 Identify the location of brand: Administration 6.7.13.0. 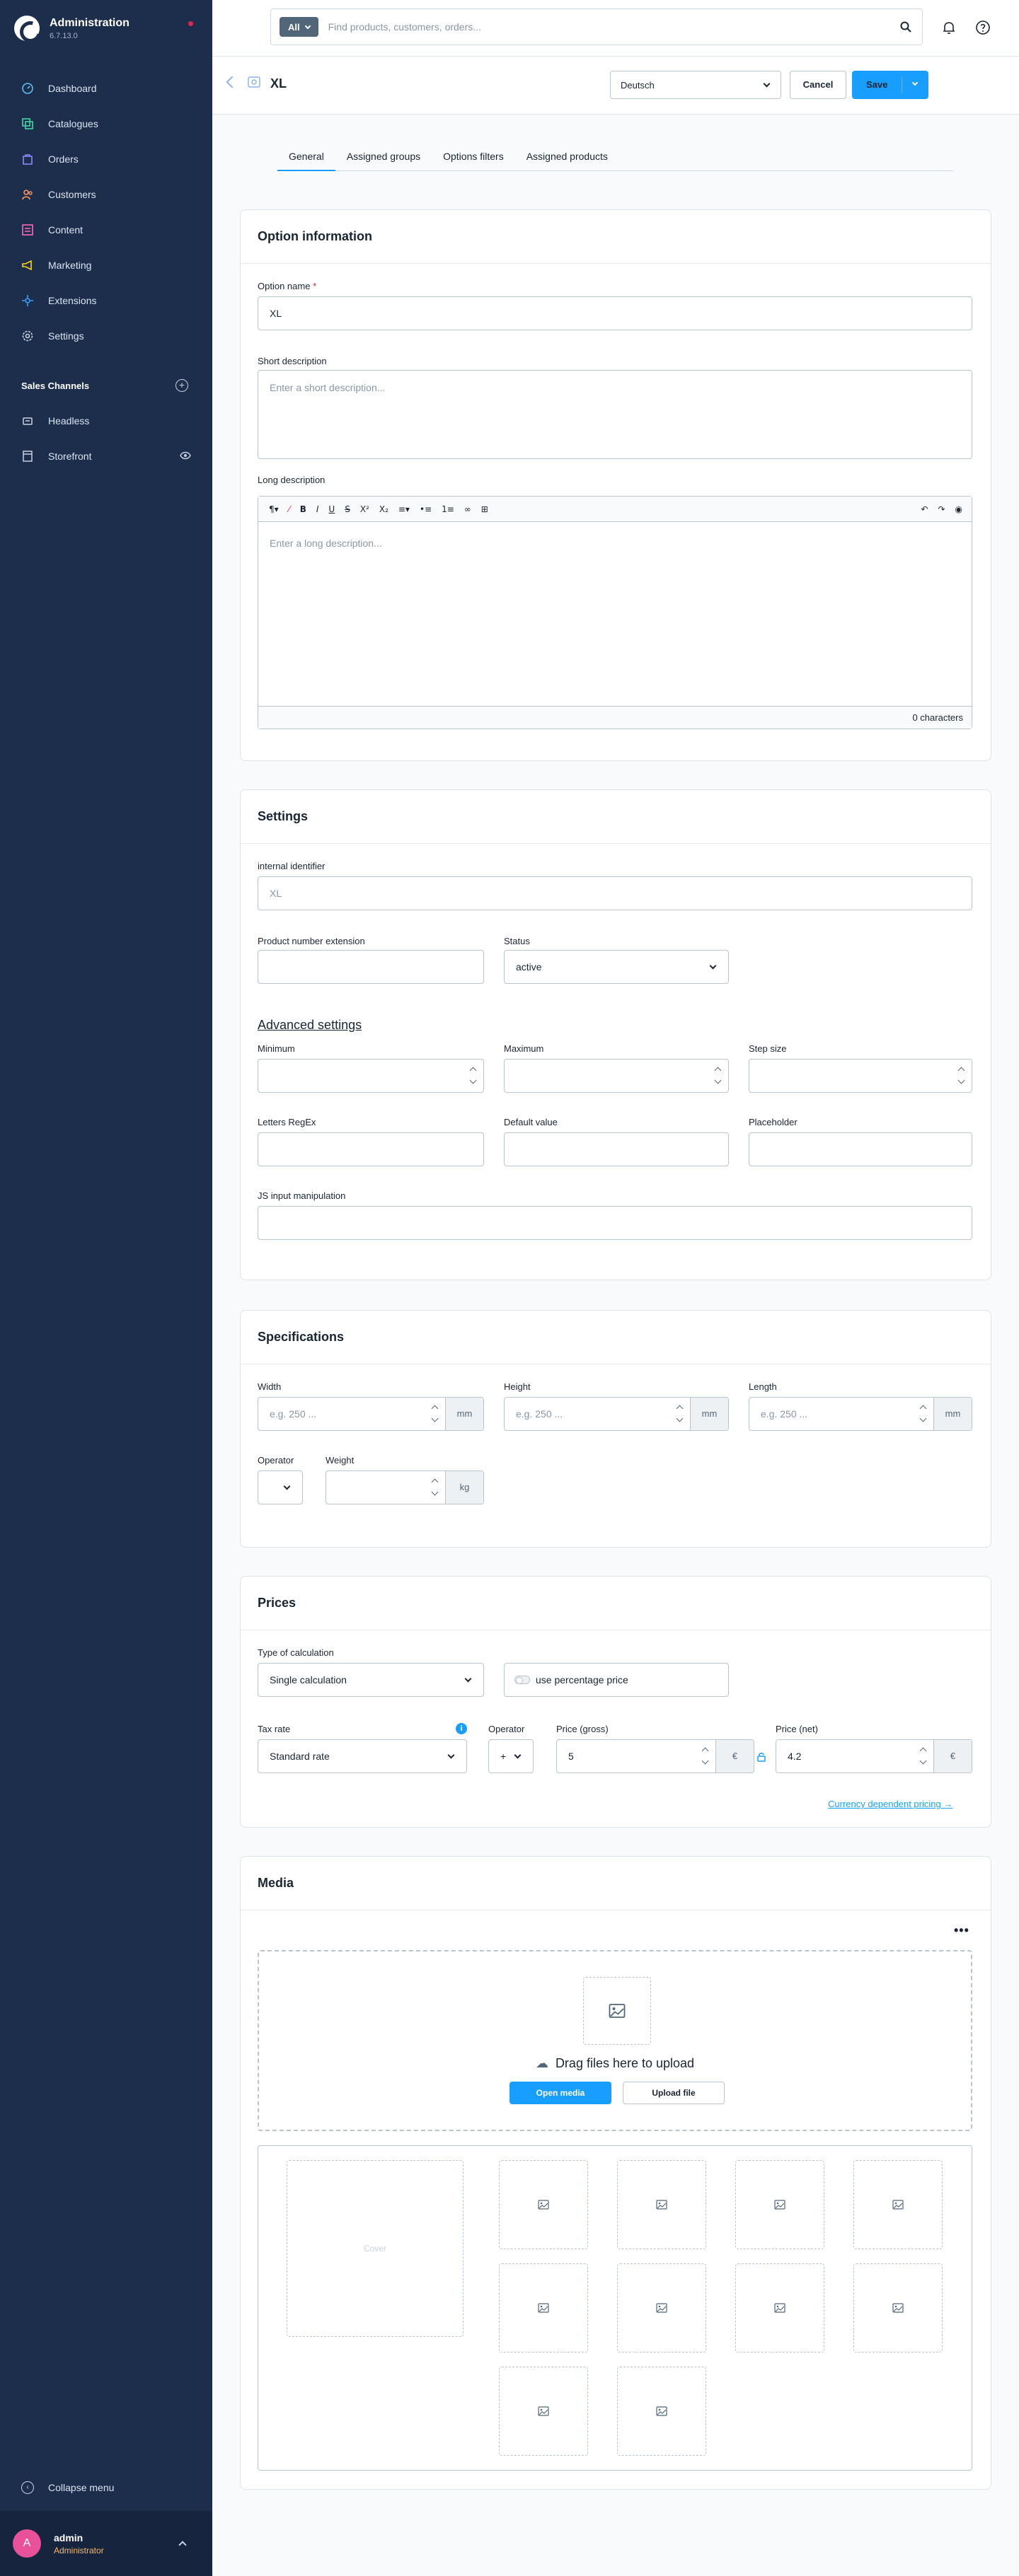
(71, 28).